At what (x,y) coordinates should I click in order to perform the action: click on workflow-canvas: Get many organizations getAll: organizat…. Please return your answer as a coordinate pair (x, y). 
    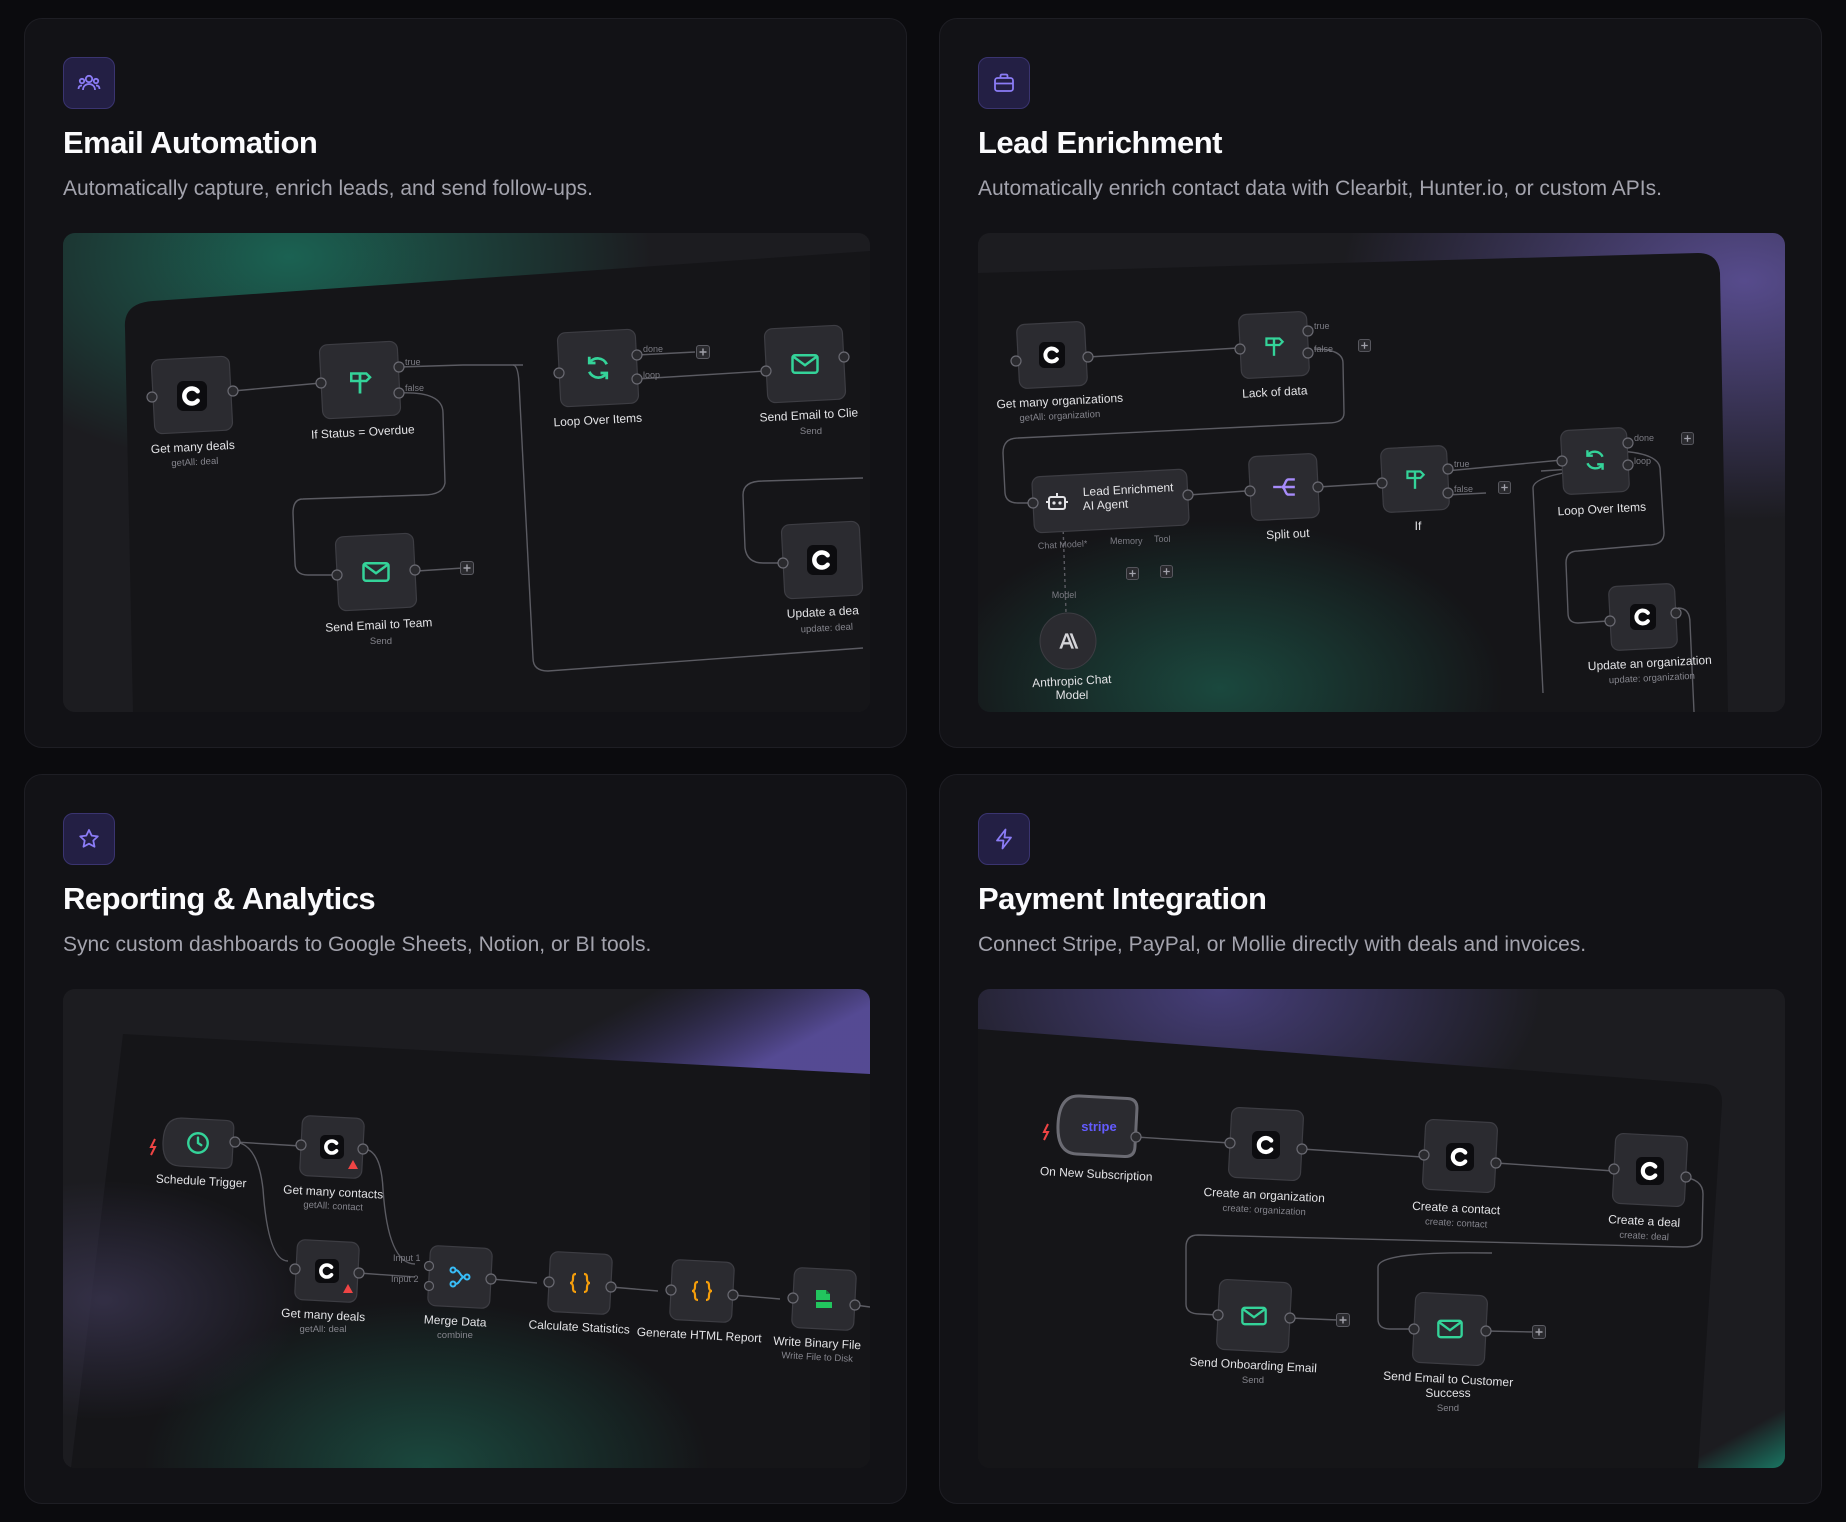
    Looking at the image, I should click on (1381, 472).